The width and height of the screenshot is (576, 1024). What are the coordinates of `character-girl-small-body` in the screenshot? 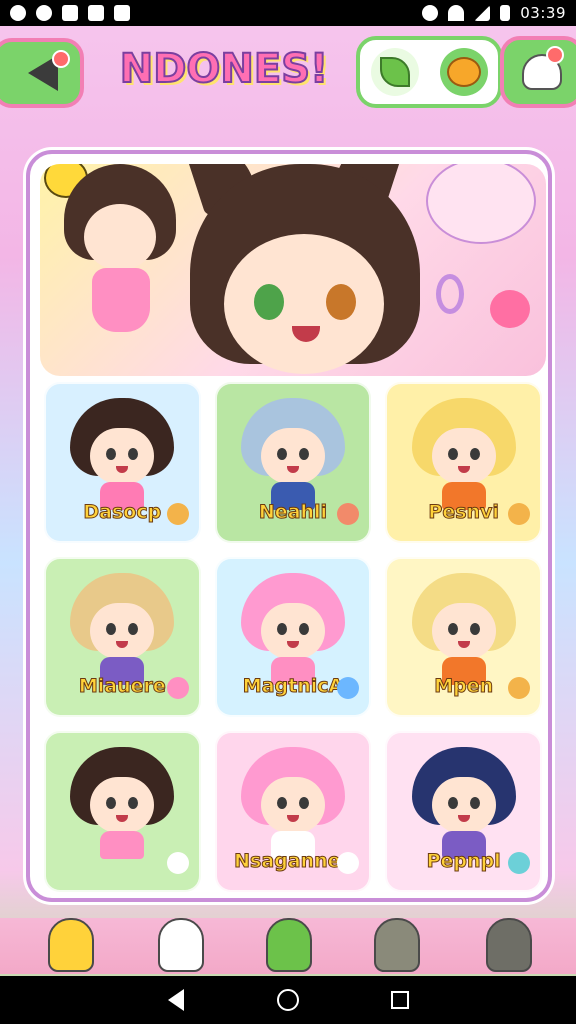 It's located at (121, 300).